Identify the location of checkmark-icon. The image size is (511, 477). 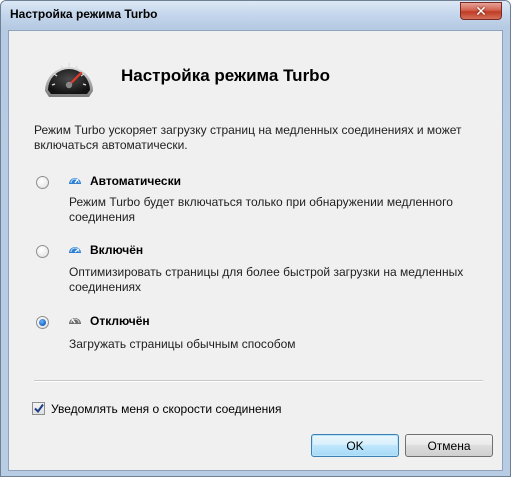
(39, 408).